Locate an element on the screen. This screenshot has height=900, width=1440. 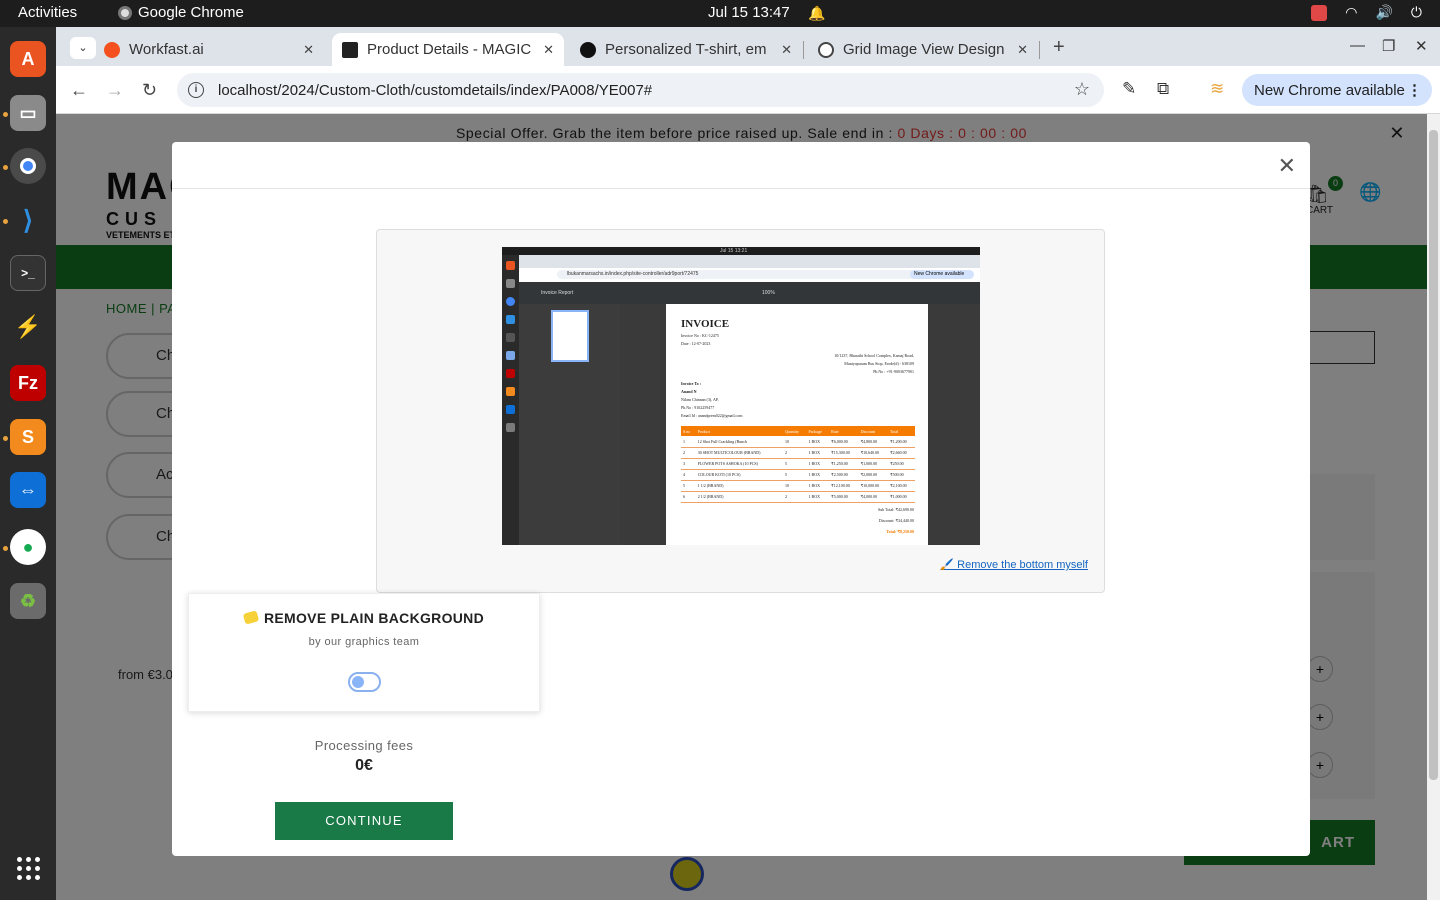
preview-table-cell: 6 is located at coordinates (688, 497).